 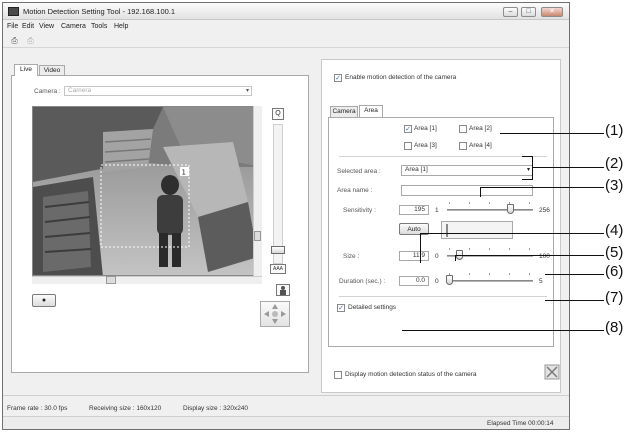 What do you see at coordinates (480, 128) in the screenshot?
I see `area-2-label: Area [2]` at bounding box center [480, 128].